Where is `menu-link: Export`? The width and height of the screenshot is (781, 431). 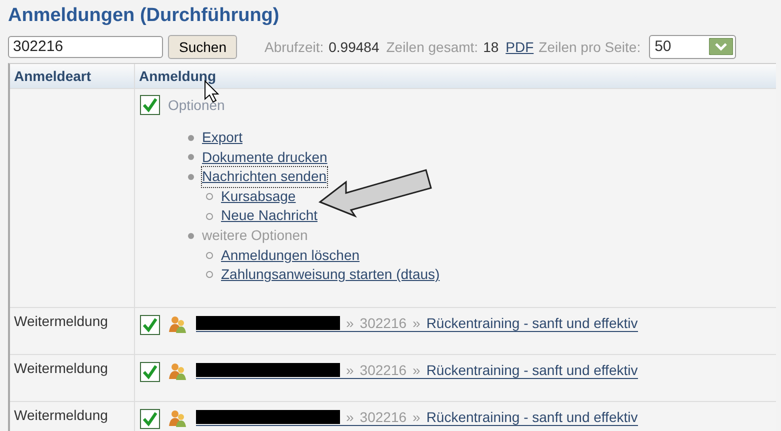
menu-link: Export is located at coordinates (222, 138).